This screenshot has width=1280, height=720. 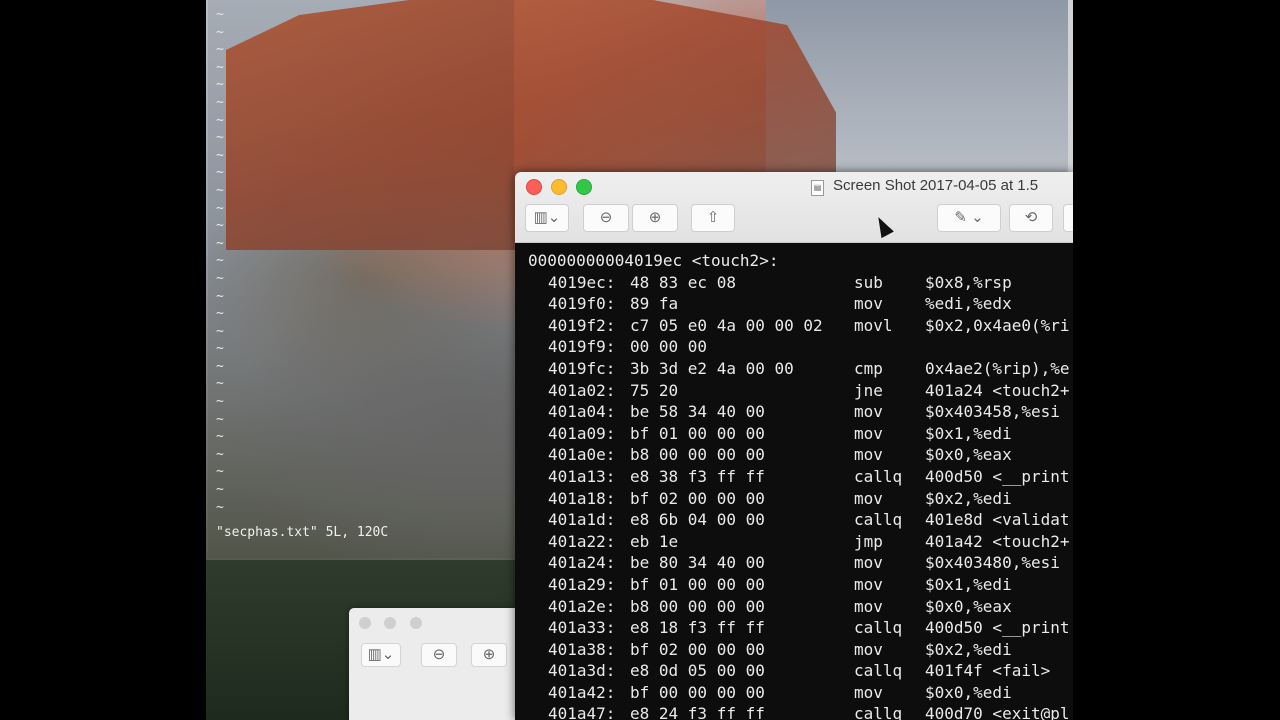 I want to click on instruction-arg: $0x0,%eax, so click(x=968, y=455).